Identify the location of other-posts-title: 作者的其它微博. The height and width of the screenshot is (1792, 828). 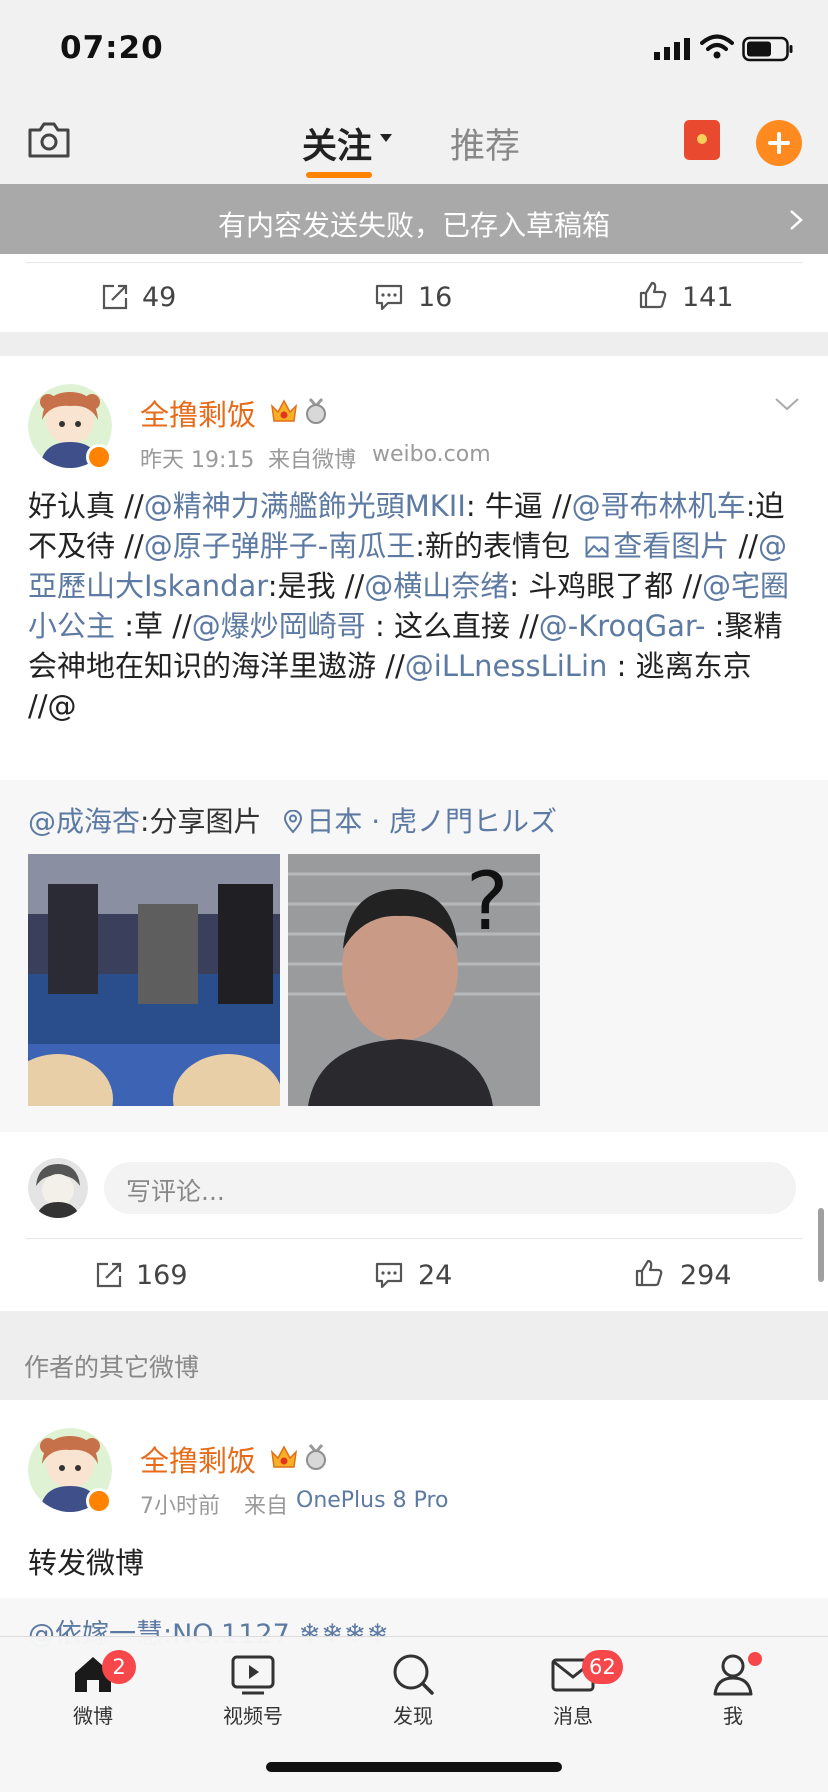
(112, 1367).